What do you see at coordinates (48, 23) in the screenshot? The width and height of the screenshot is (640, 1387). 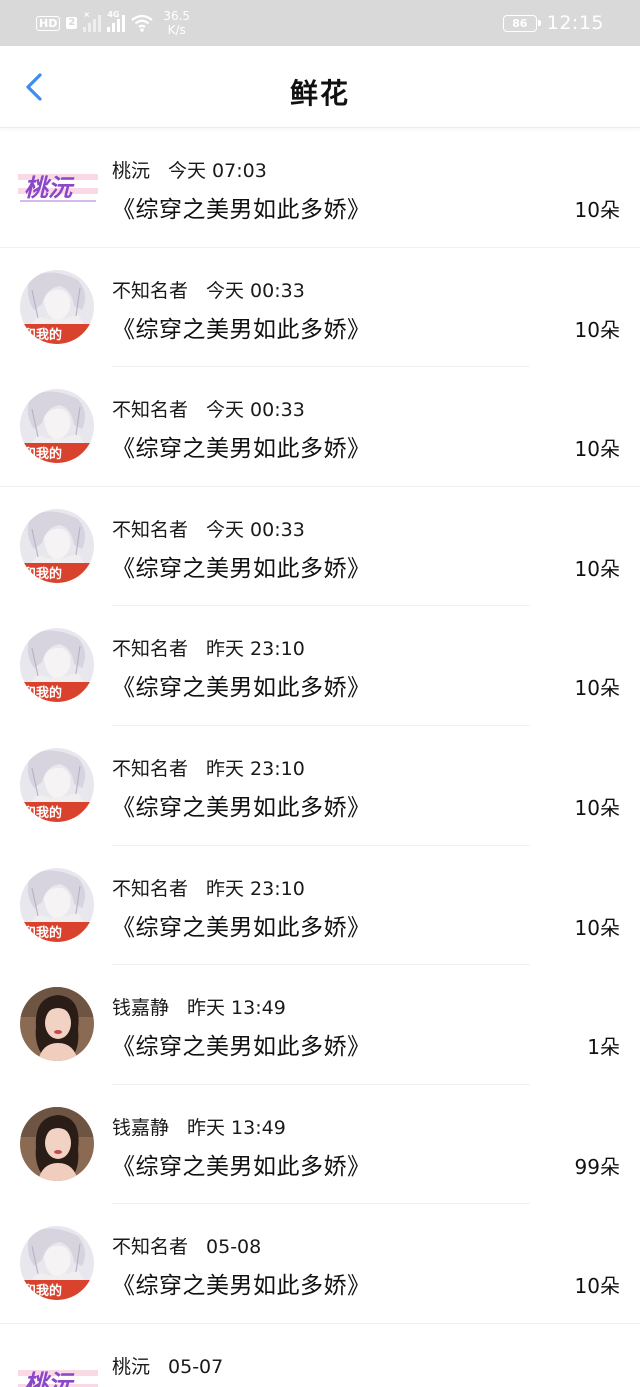 I see `hd-indicator: HD` at bounding box center [48, 23].